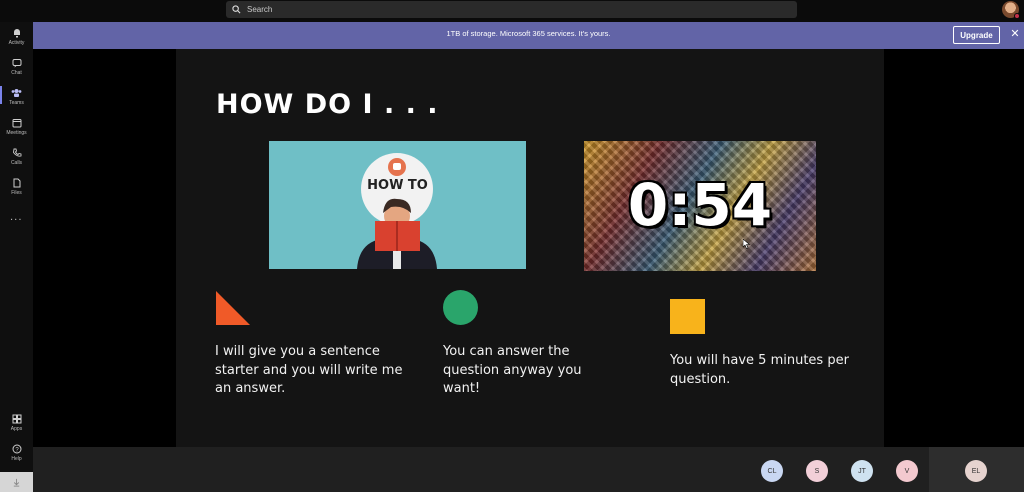  What do you see at coordinates (16, 103) in the screenshot?
I see `rail-label: Teams` at bounding box center [16, 103].